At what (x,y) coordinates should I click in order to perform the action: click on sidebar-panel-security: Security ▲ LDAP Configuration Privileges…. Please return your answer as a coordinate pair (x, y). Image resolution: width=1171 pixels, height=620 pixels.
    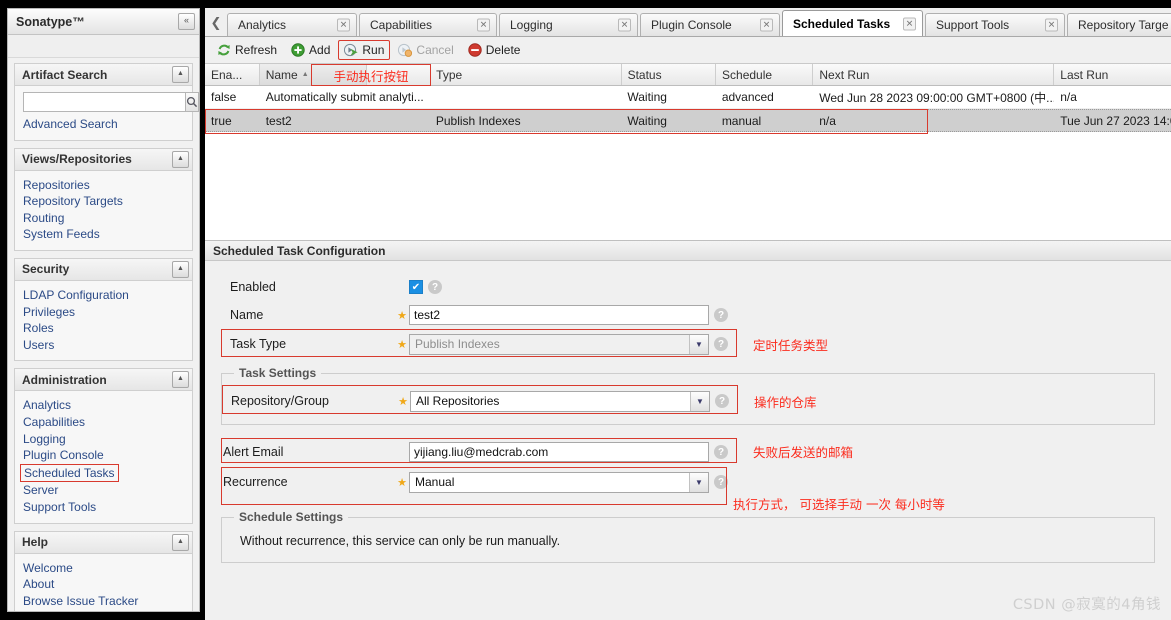
    Looking at the image, I should click on (103, 309).